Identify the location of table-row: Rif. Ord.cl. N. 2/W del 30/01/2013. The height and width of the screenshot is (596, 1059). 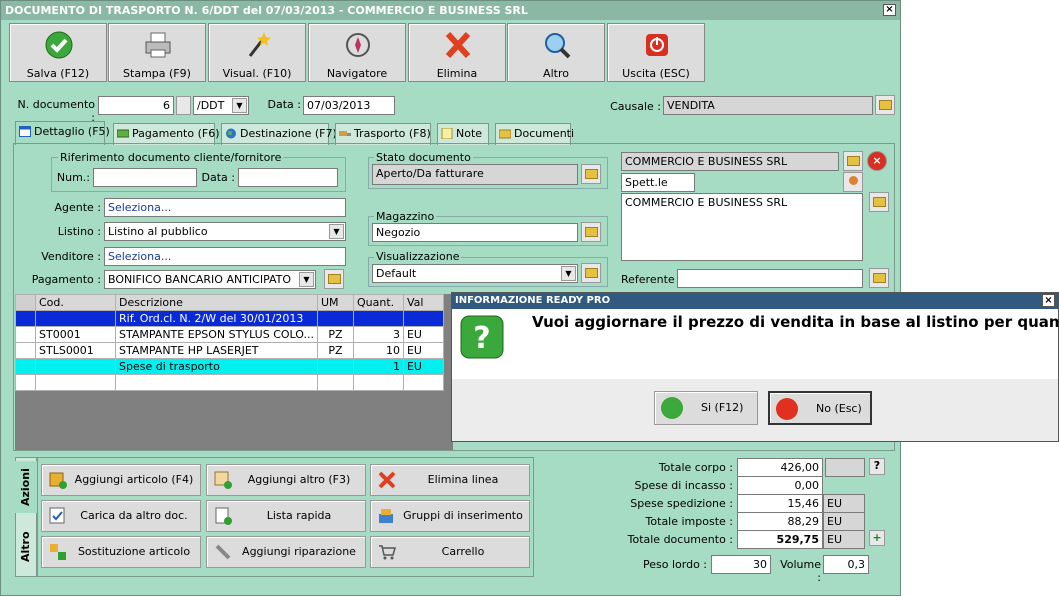
(229, 318).